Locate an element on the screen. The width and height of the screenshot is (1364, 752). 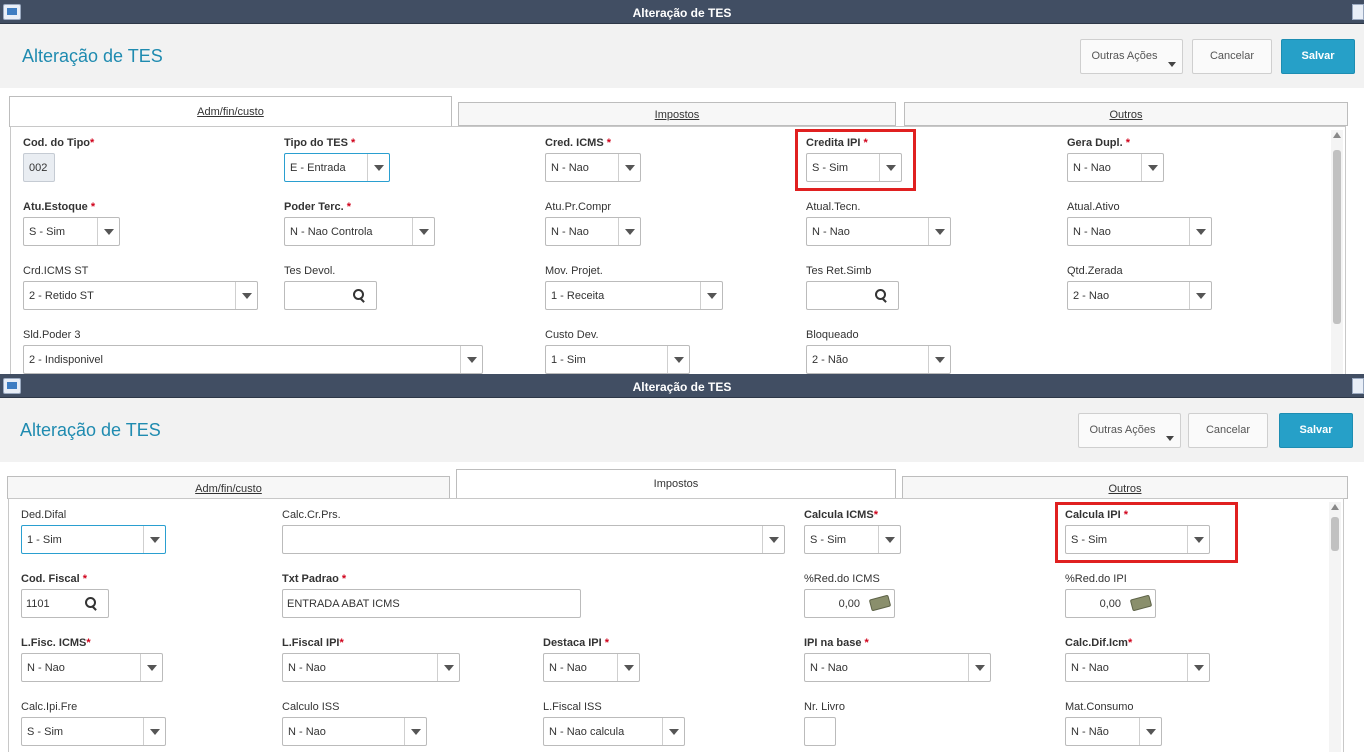
nr-livro-input is located at coordinates (820, 731).